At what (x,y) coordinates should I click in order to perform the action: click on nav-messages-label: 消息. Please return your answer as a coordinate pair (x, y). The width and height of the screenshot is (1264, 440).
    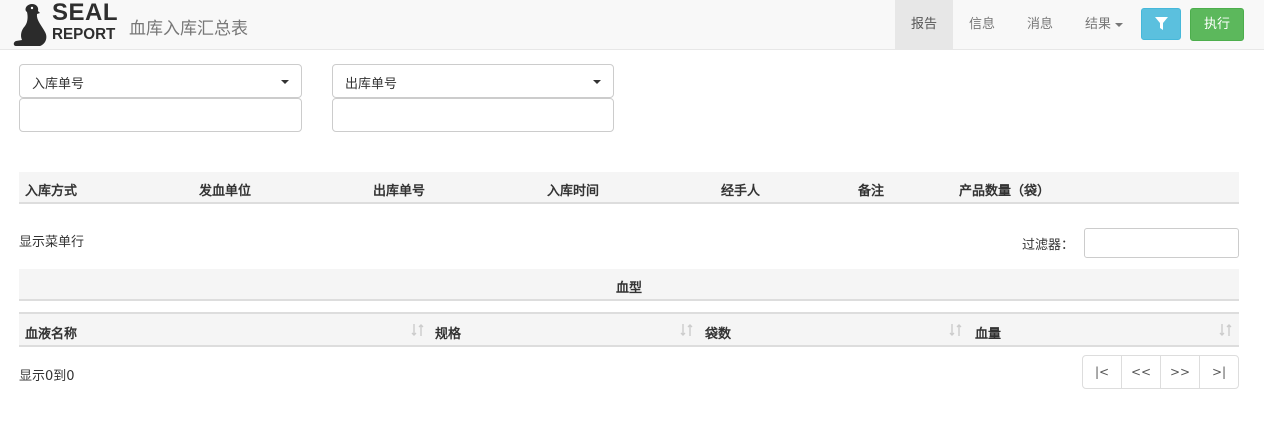
    Looking at the image, I should click on (1039, 24).